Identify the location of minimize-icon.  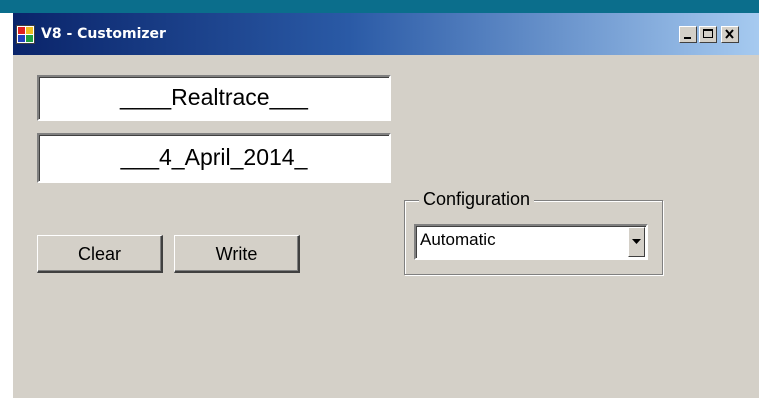
(687, 38).